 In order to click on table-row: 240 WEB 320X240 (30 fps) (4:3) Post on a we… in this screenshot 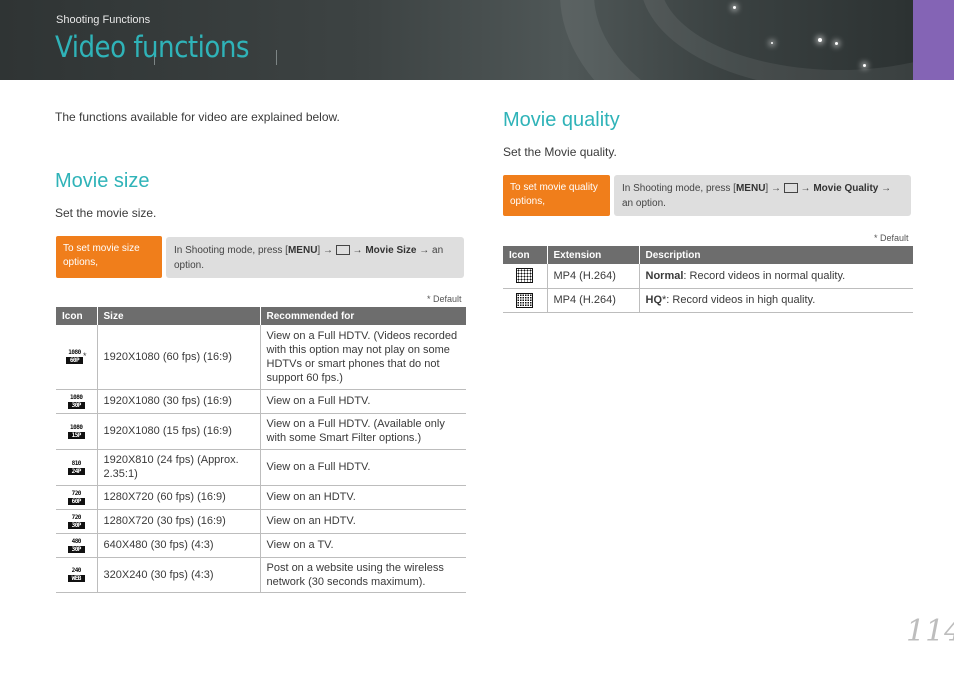, I will do `click(261, 575)`.